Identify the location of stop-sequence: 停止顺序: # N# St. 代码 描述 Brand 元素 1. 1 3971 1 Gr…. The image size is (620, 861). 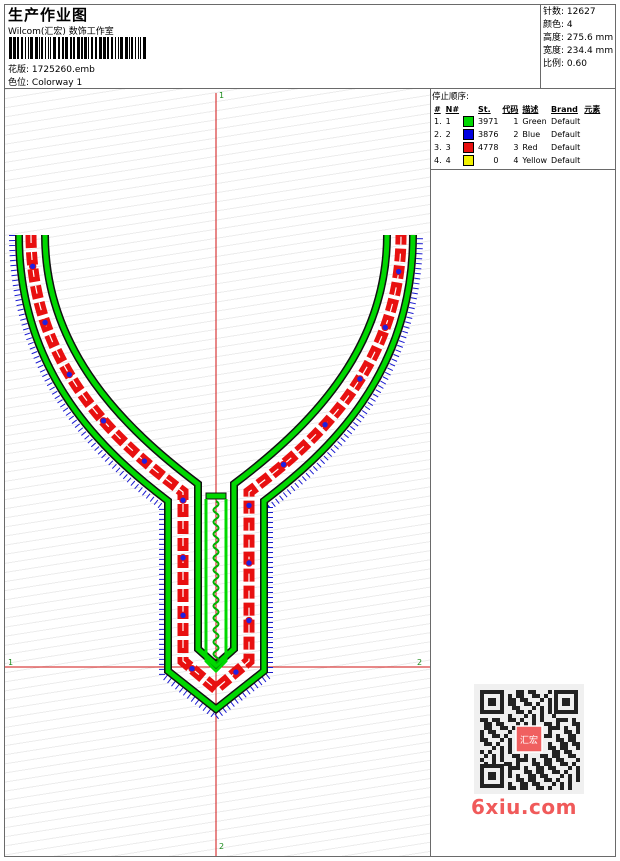
(523, 129).